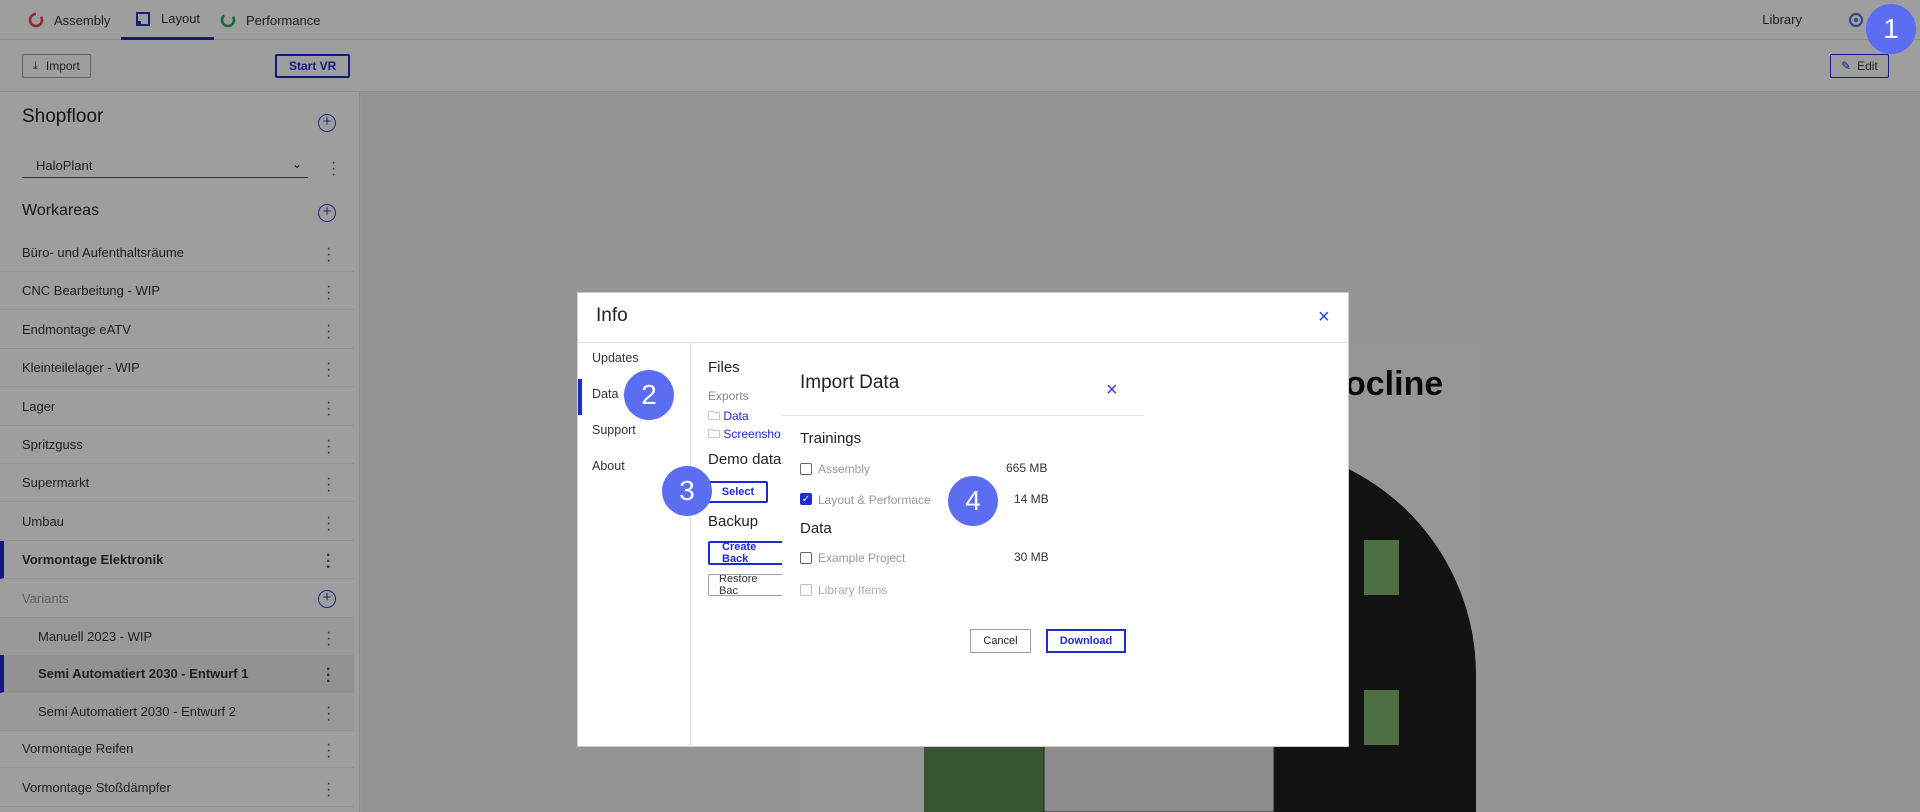  What do you see at coordinates (605, 394) in the screenshot?
I see `info-nav-data: Data` at bounding box center [605, 394].